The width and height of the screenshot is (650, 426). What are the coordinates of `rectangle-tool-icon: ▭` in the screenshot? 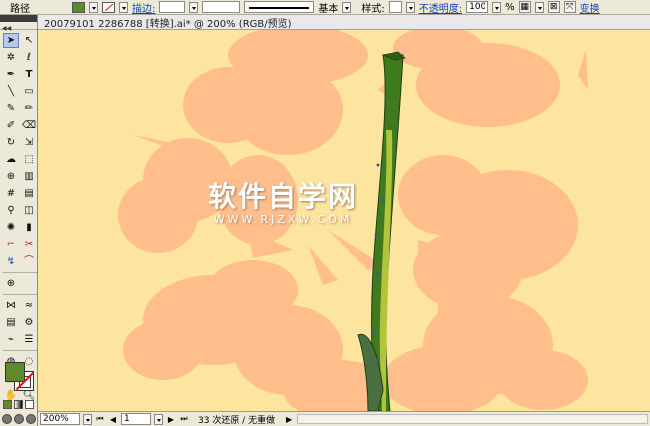 It's located at (29, 91).